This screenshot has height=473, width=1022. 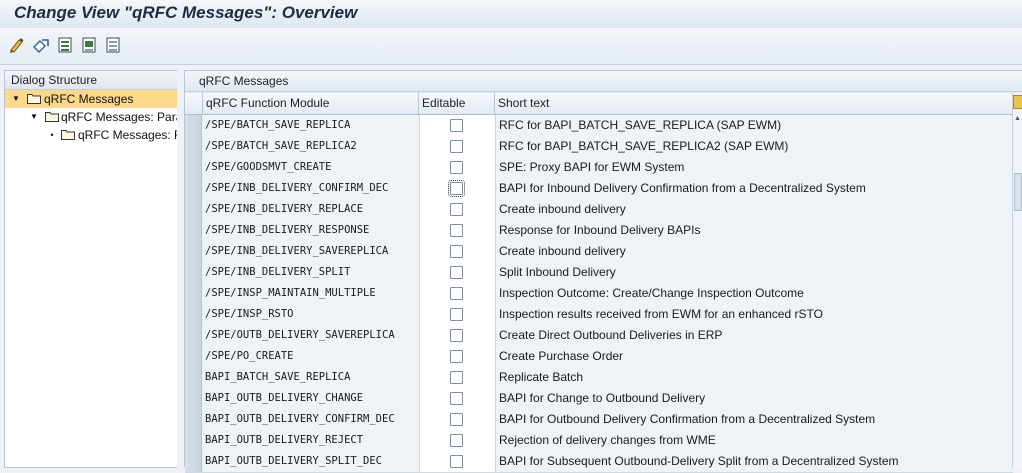 What do you see at coordinates (193, 103) in the screenshot?
I see `select-all-header` at bounding box center [193, 103].